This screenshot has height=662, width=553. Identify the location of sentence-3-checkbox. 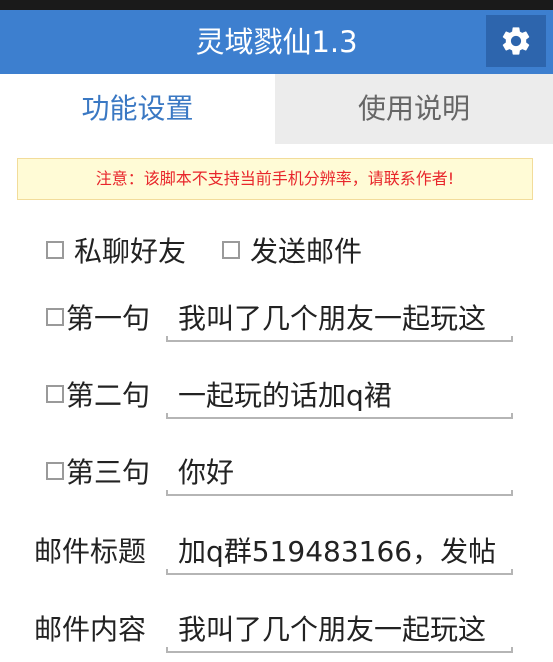
(55, 471).